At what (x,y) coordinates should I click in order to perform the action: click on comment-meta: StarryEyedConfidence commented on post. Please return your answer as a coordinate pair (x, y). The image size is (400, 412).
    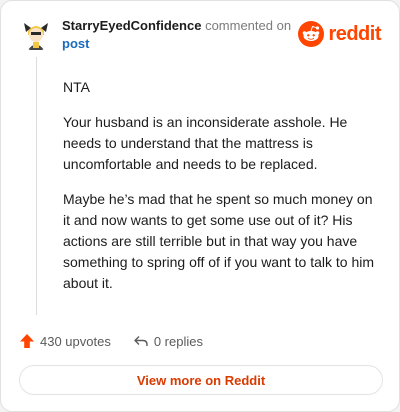
    Looking at the image, I should click on (187, 35).